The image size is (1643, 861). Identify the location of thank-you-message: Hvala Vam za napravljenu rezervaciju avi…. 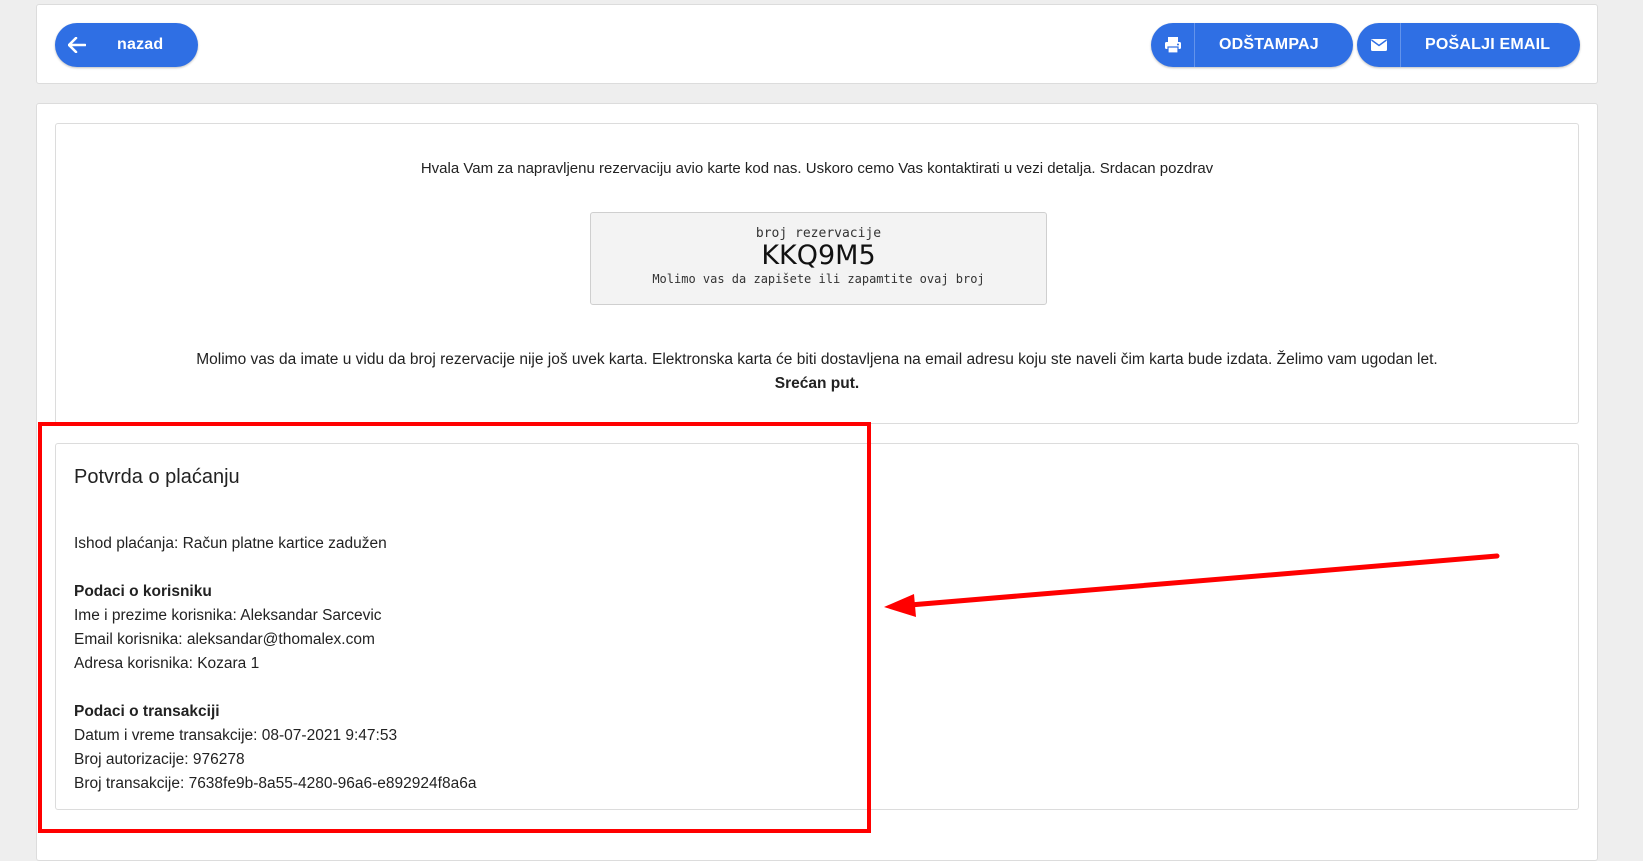
(817, 168).